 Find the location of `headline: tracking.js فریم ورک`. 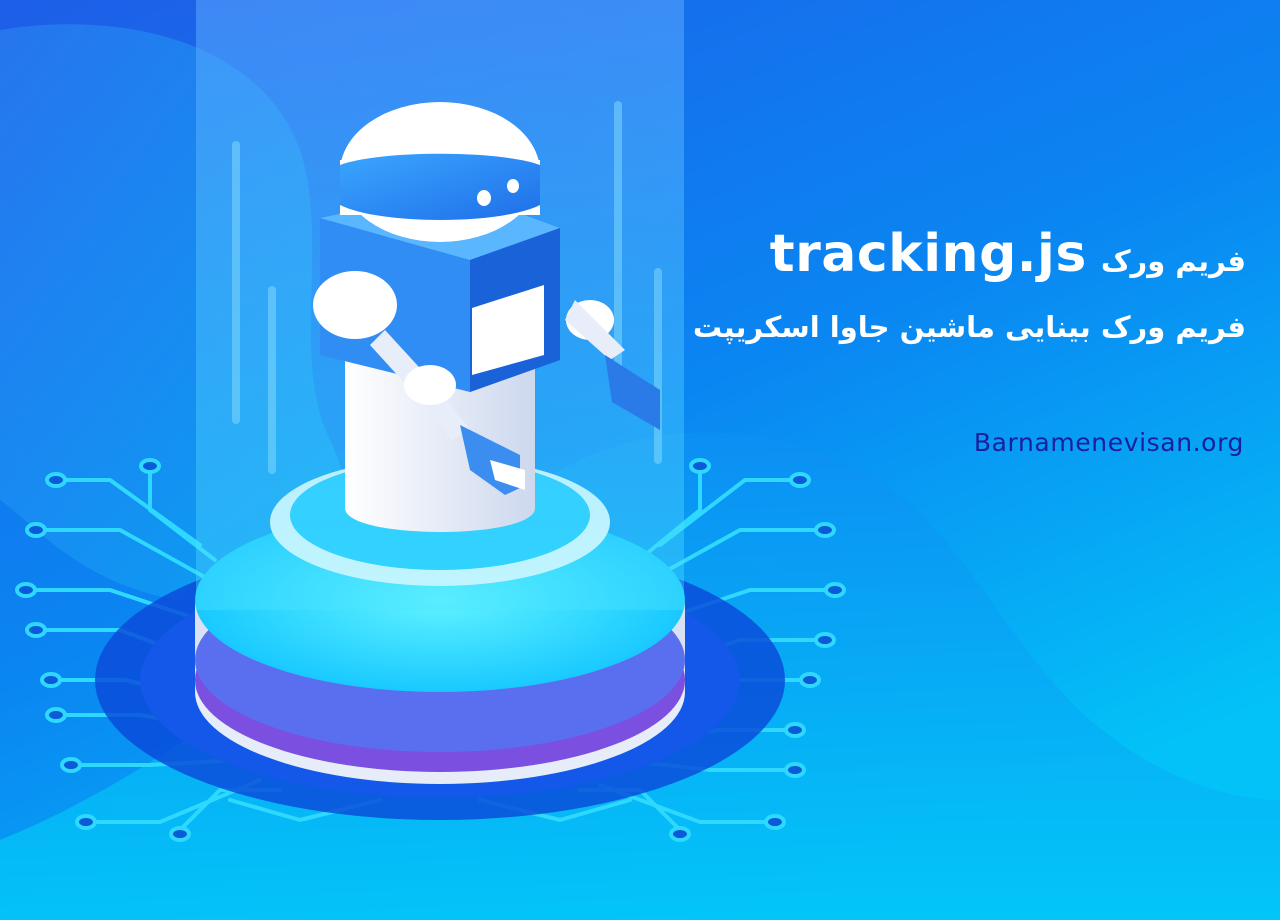

headline: tracking.js فریم ورک is located at coordinates (896, 254).